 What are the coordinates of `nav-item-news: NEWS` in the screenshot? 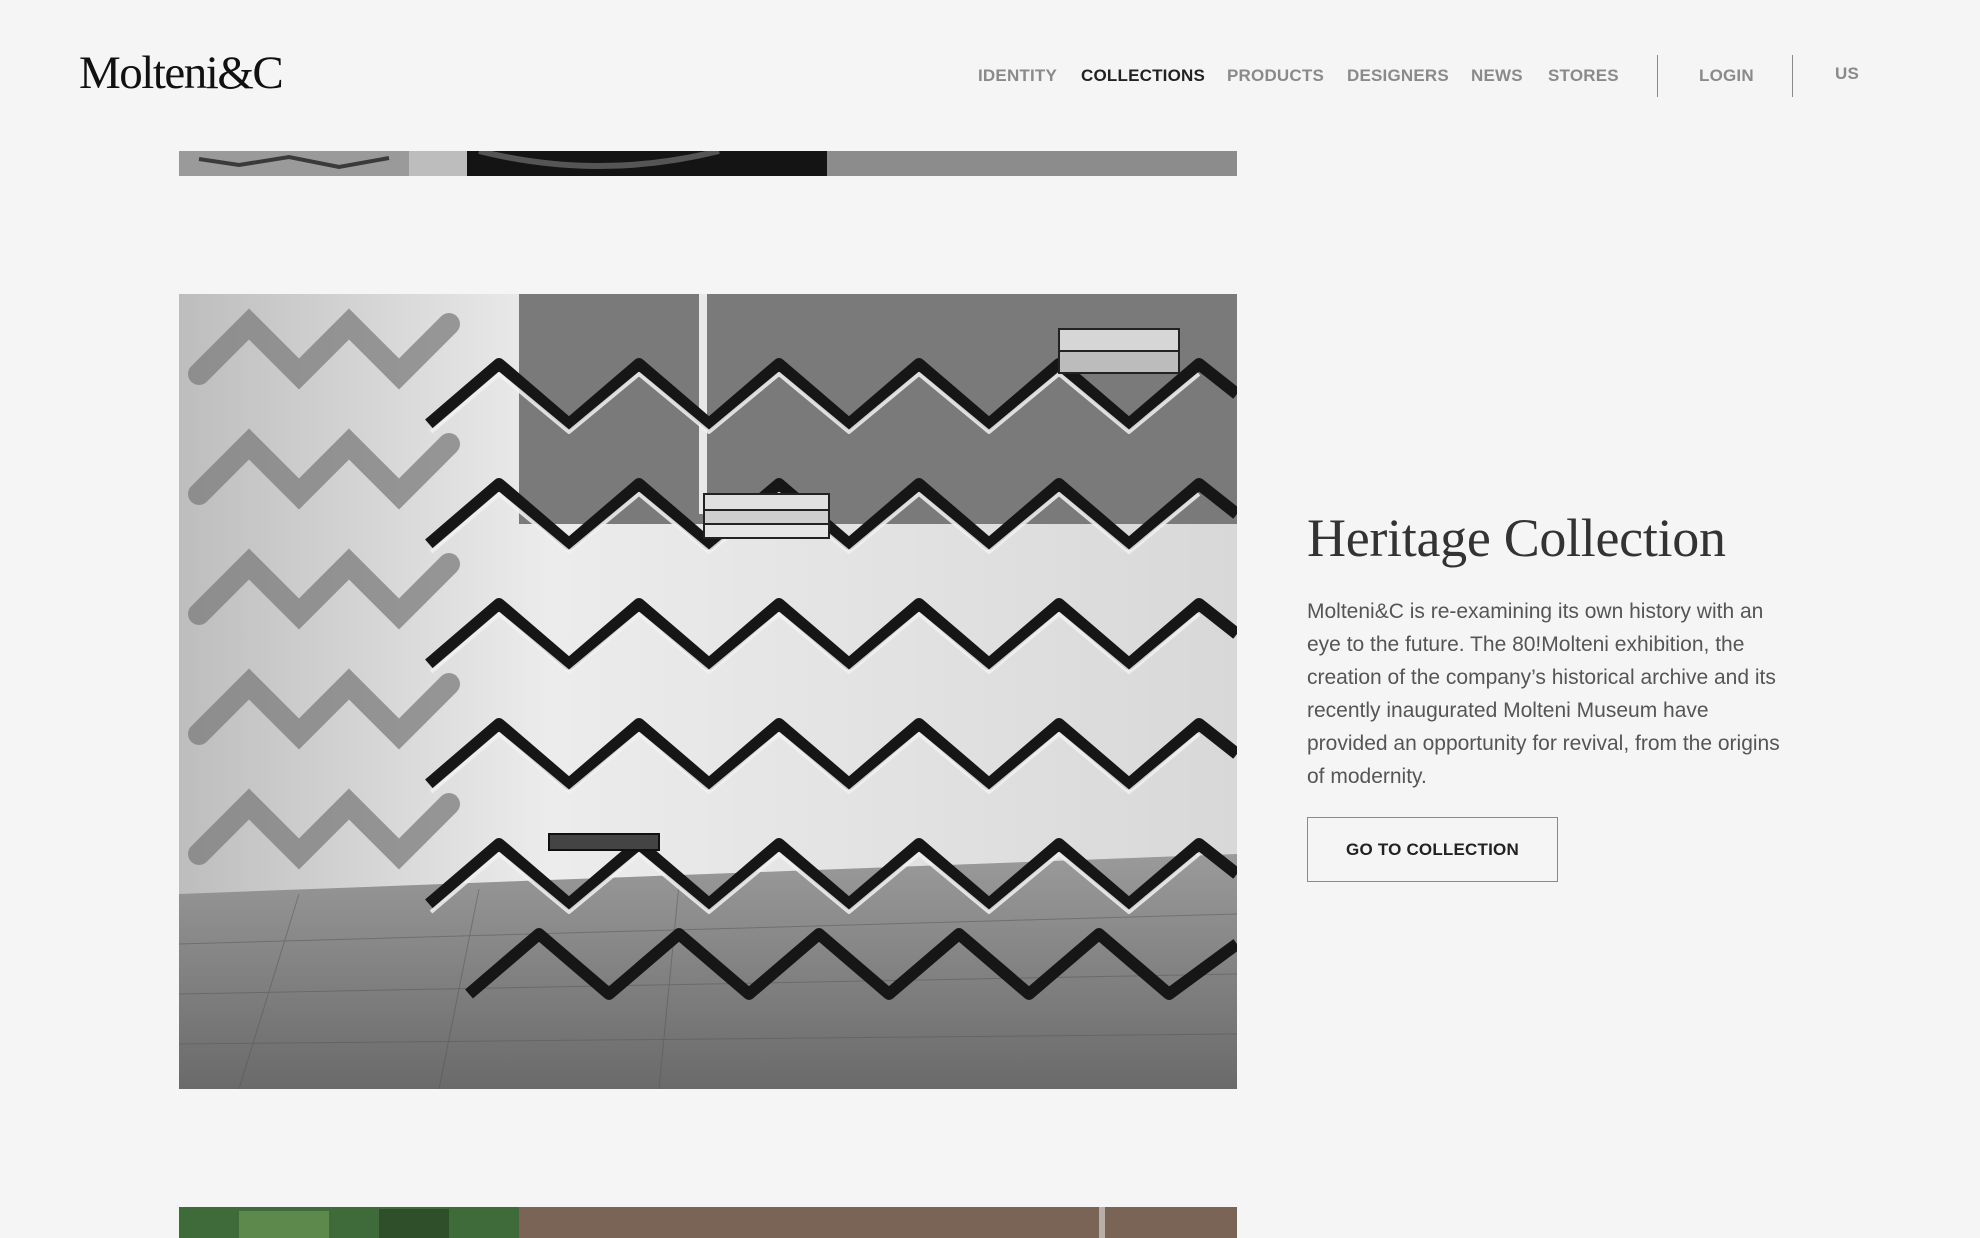 It's located at (1497, 76).